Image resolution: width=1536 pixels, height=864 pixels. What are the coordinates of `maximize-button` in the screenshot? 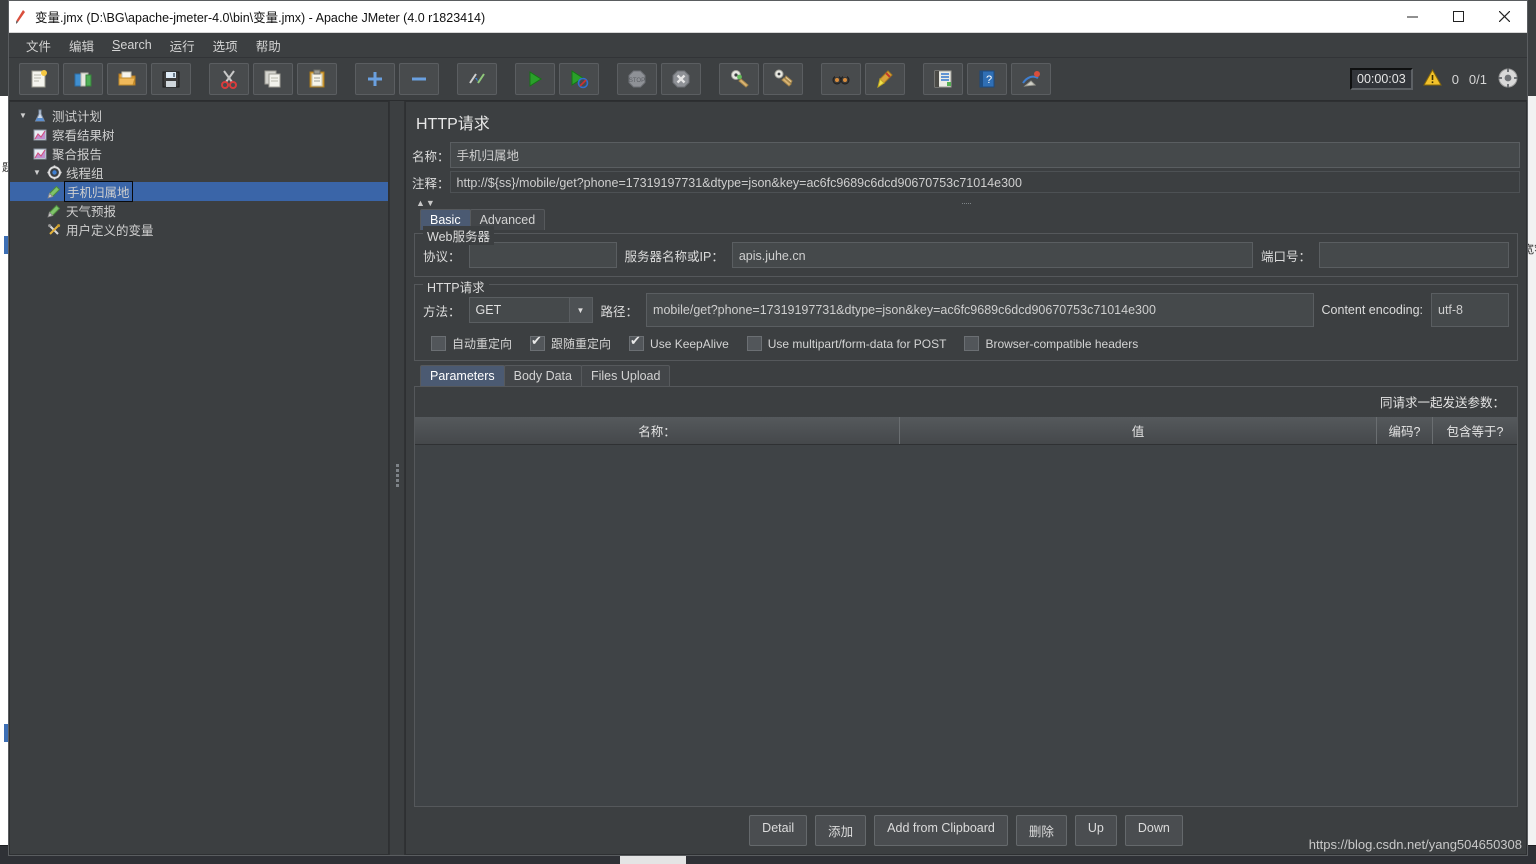 It's located at (1458, 16).